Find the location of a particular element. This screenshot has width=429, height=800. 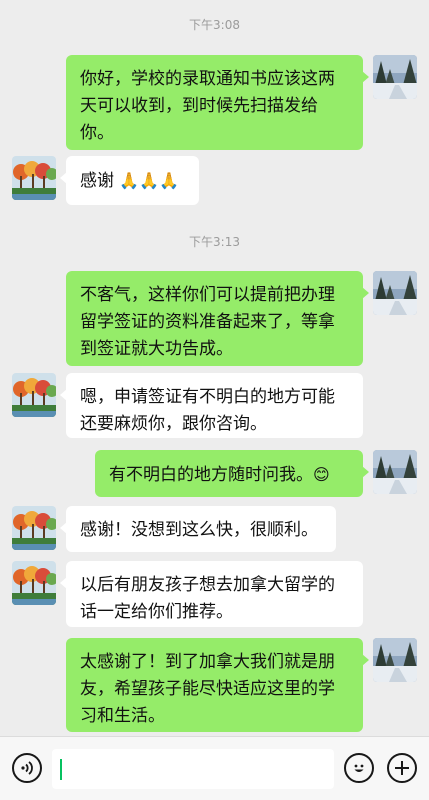

plus-icon is located at coordinates (402, 768).